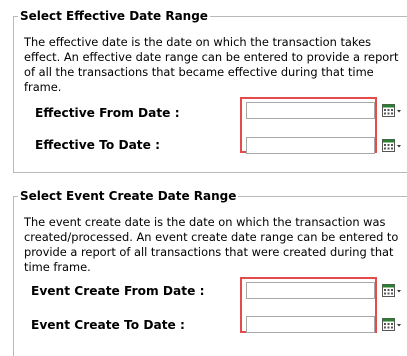  I want to click on effective-to-label: Effective To Date :, so click(98, 145).